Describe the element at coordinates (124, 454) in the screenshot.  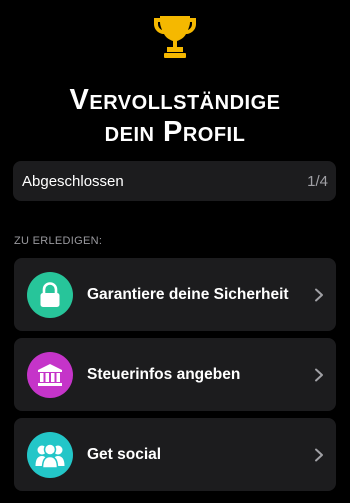
I see `task-get-social-label: Get social` at that location.